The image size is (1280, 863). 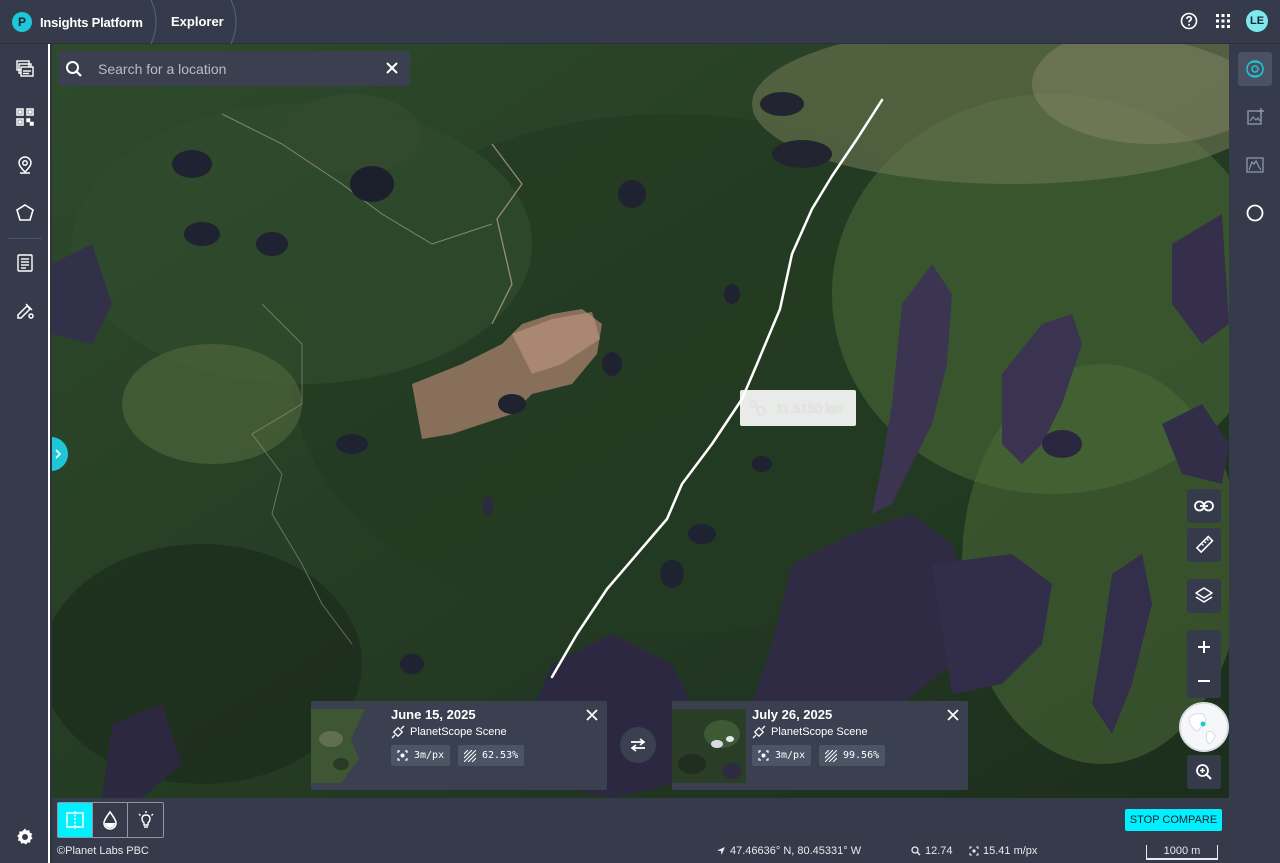 I want to click on search-bar, so click(x=234, y=68).